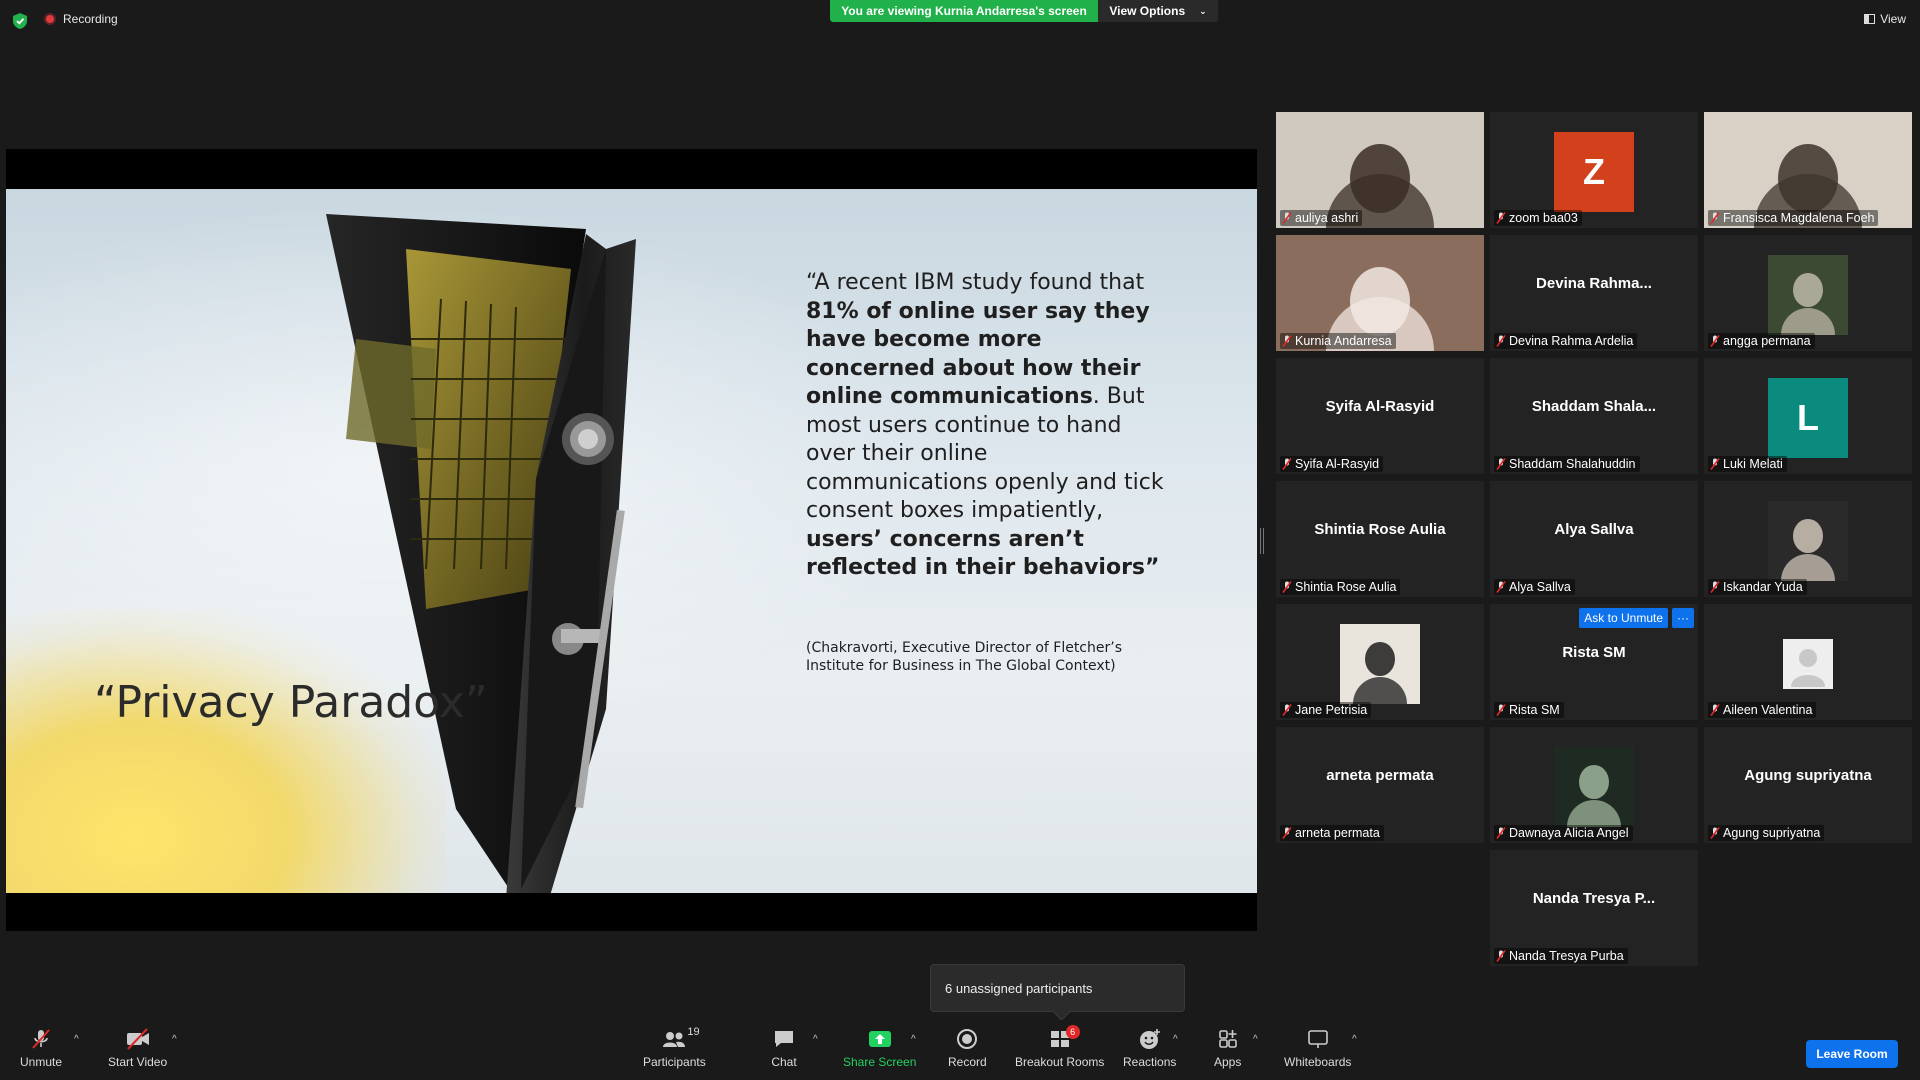 The width and height of the screenshot is (1920, 1080). What do you see at coordinates (967, 1062) in the screenshot?
I see `record-label: Record` at bounding box center [967, 1062].